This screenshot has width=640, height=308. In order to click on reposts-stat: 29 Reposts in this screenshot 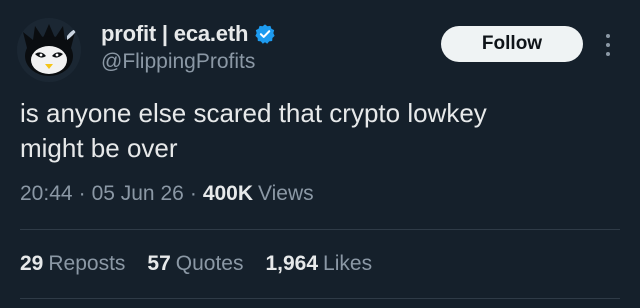, I will do `click(72, 264)`.